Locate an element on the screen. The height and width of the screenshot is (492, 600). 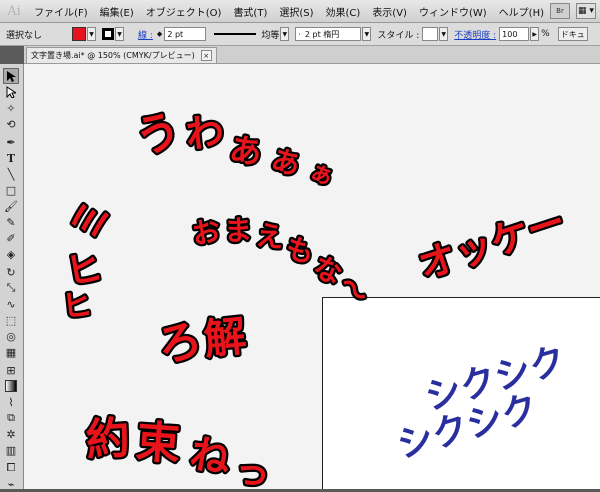
menu-object: オブジェクト(O) is located at coordinates (184, 11).